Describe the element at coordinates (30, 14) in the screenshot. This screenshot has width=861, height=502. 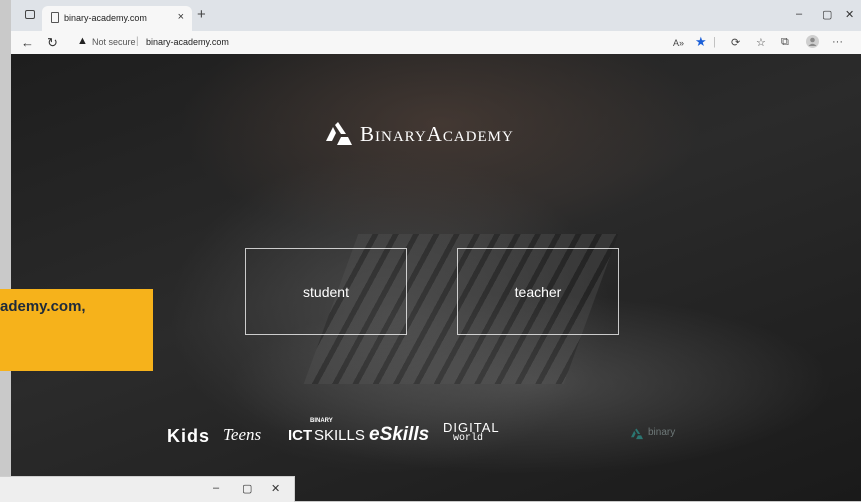
I see `tab-actions-icon` at that location.